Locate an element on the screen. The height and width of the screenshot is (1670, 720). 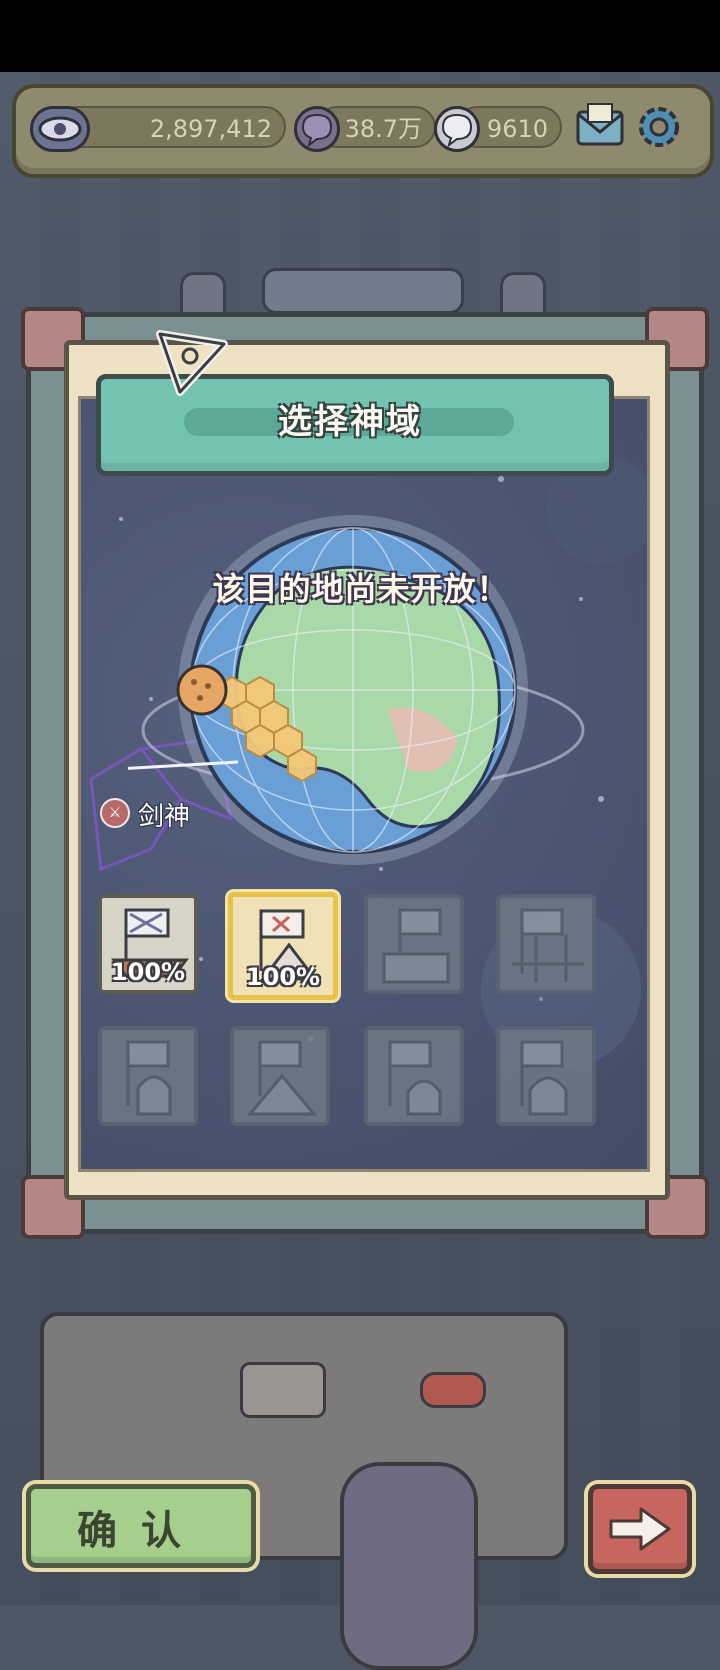
triangle-logo-icon is located at coordinates (192, 360).